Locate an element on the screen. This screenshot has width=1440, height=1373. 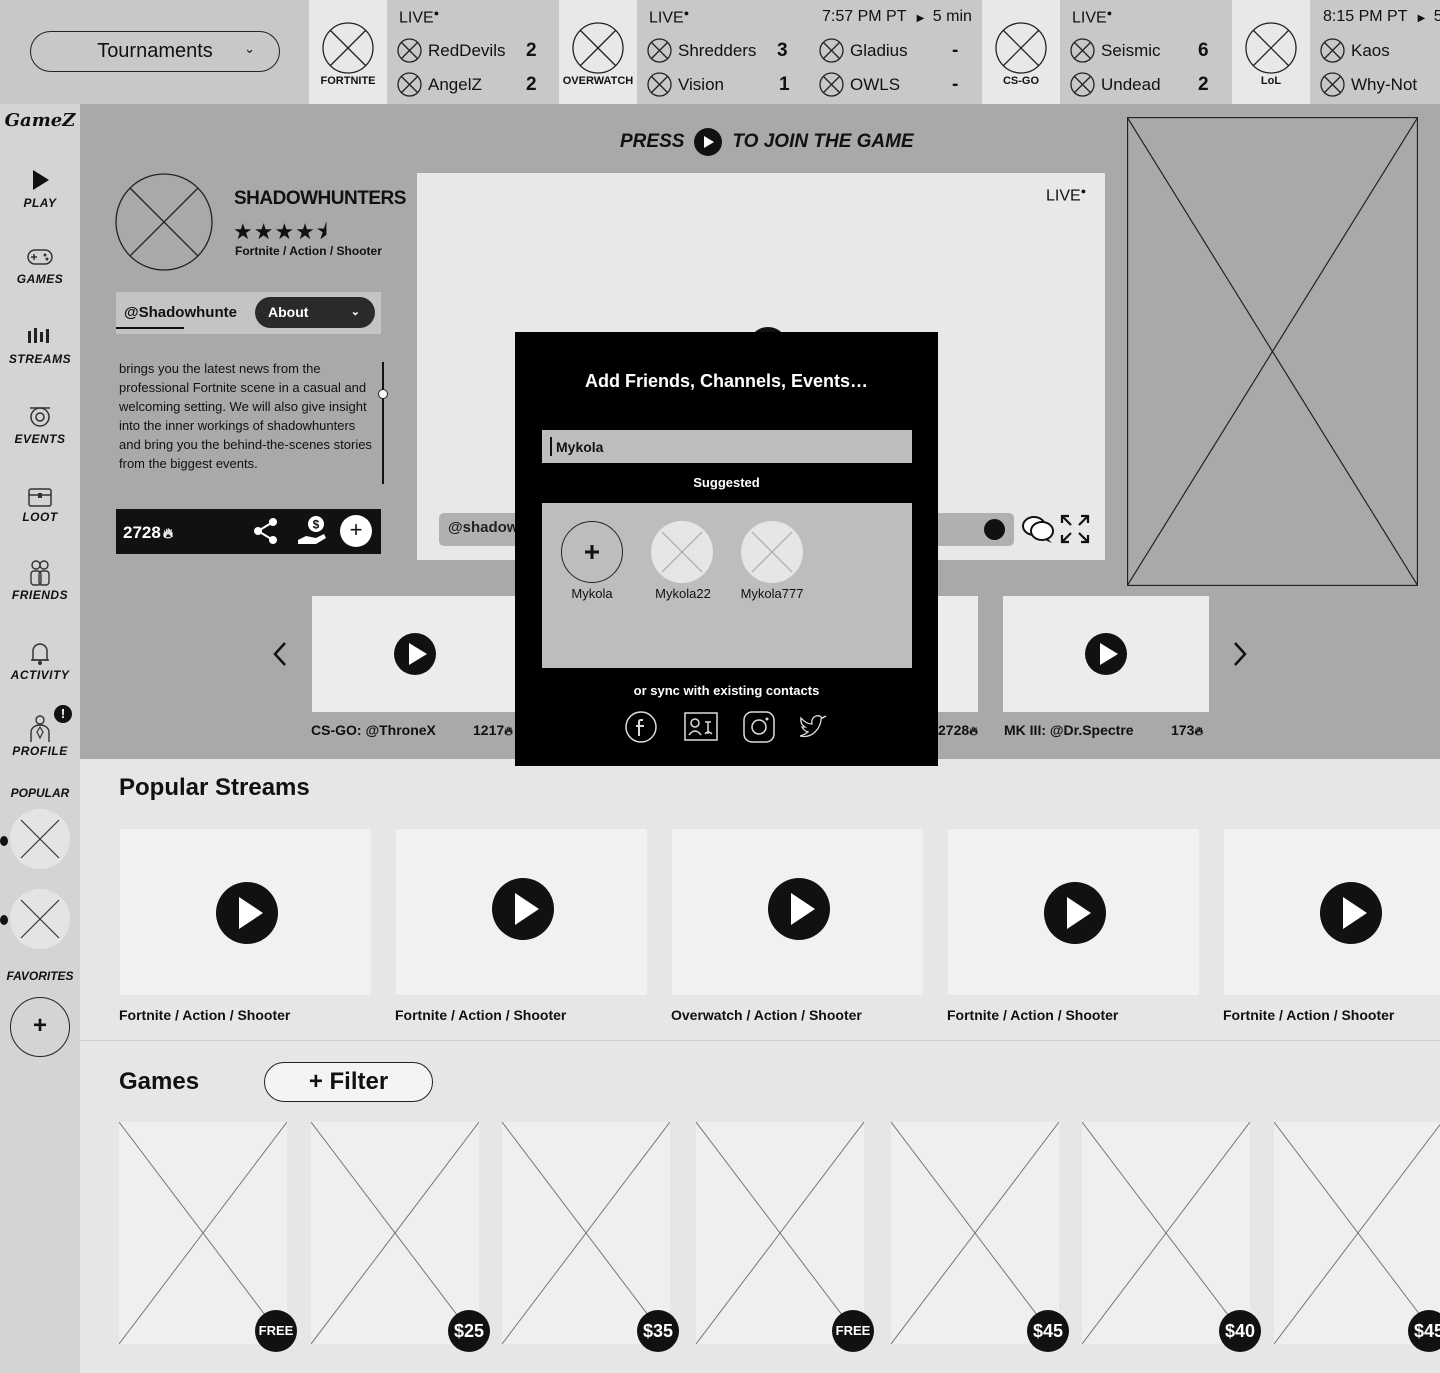
game-name: OVERWATCH is located at coordinates (598, 81).